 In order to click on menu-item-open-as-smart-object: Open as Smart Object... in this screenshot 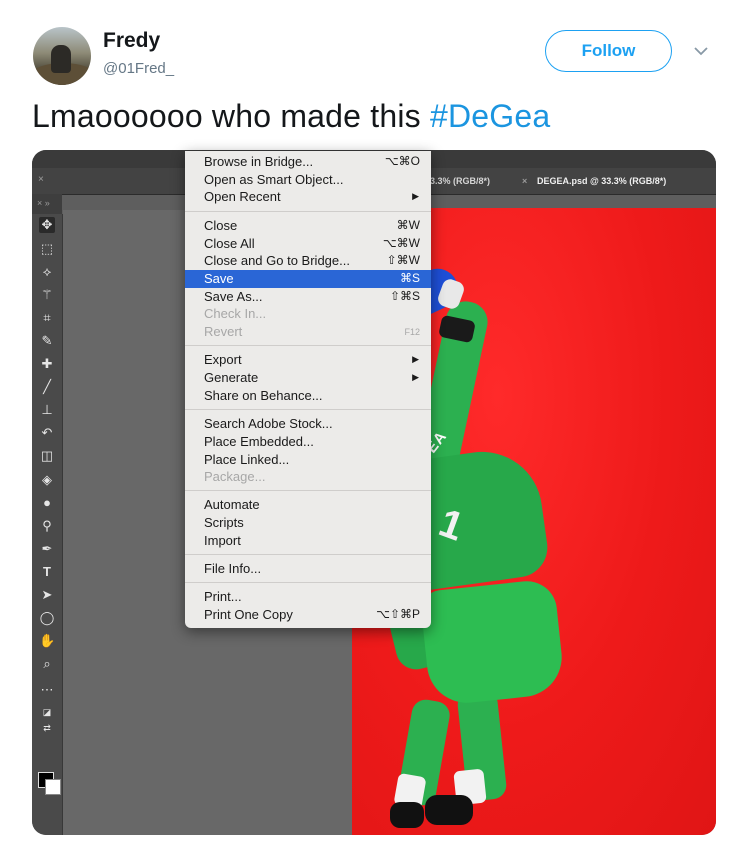, I will do `click(308, 180)`.